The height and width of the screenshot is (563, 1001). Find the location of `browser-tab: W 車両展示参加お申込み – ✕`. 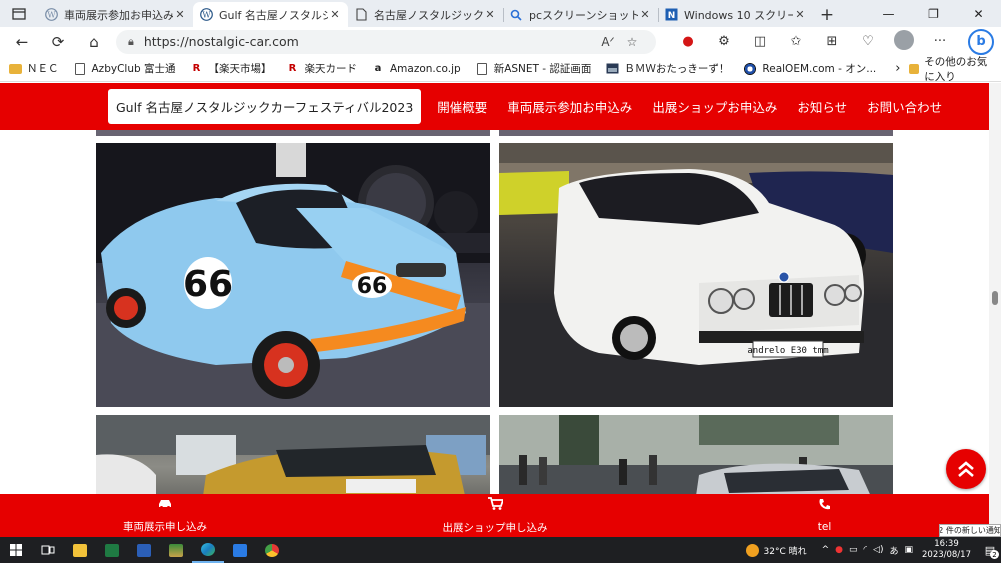

browser-tab: W 車両展示参加お申込み – ✕ is located at coordinates (115, 14).